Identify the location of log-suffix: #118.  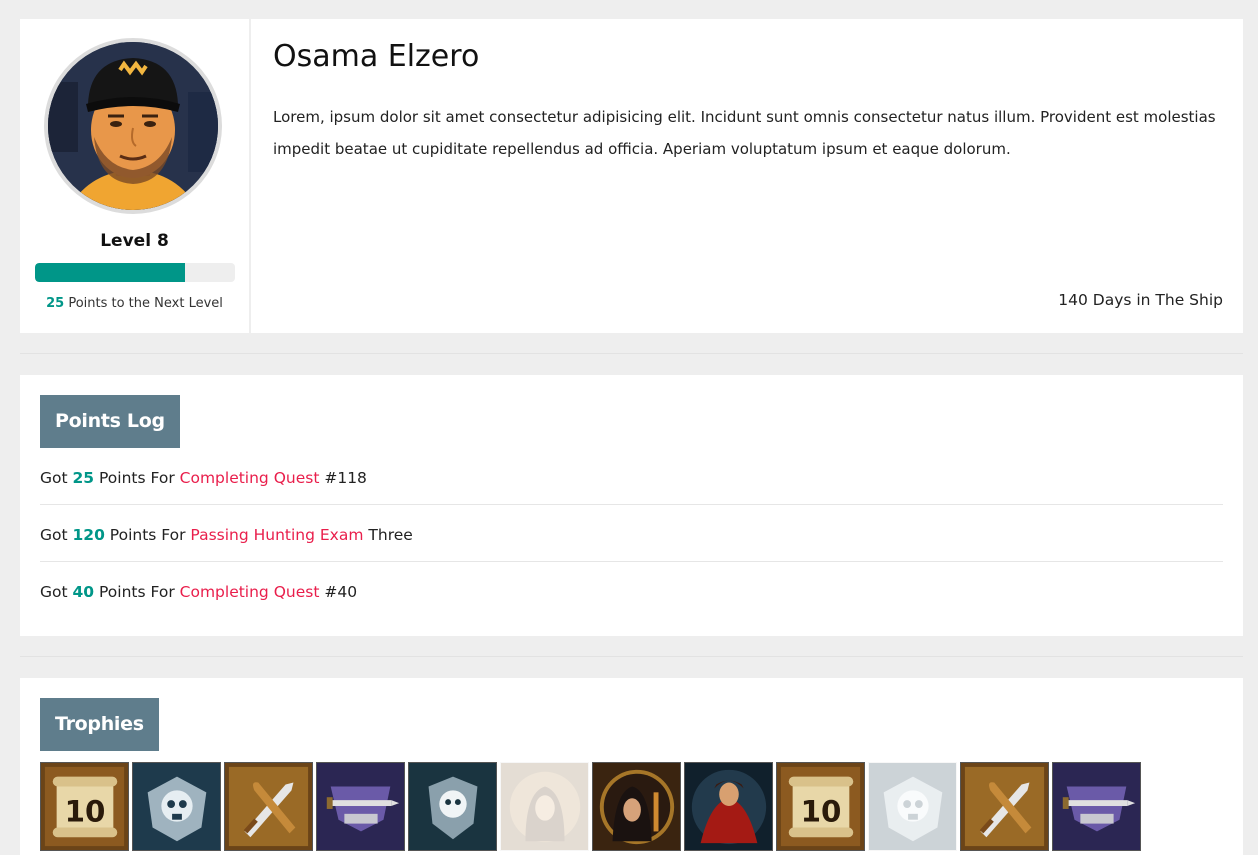
(343, 478).